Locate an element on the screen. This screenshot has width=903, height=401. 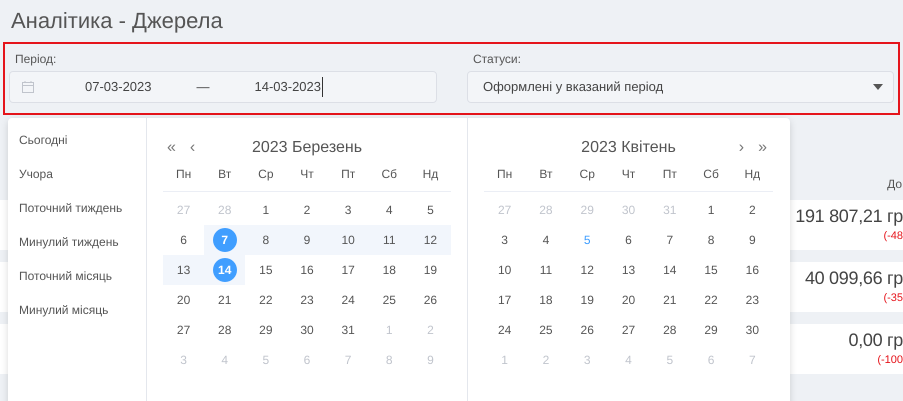
date-to: 14-03-2023 is located at coordinates (288, 87).